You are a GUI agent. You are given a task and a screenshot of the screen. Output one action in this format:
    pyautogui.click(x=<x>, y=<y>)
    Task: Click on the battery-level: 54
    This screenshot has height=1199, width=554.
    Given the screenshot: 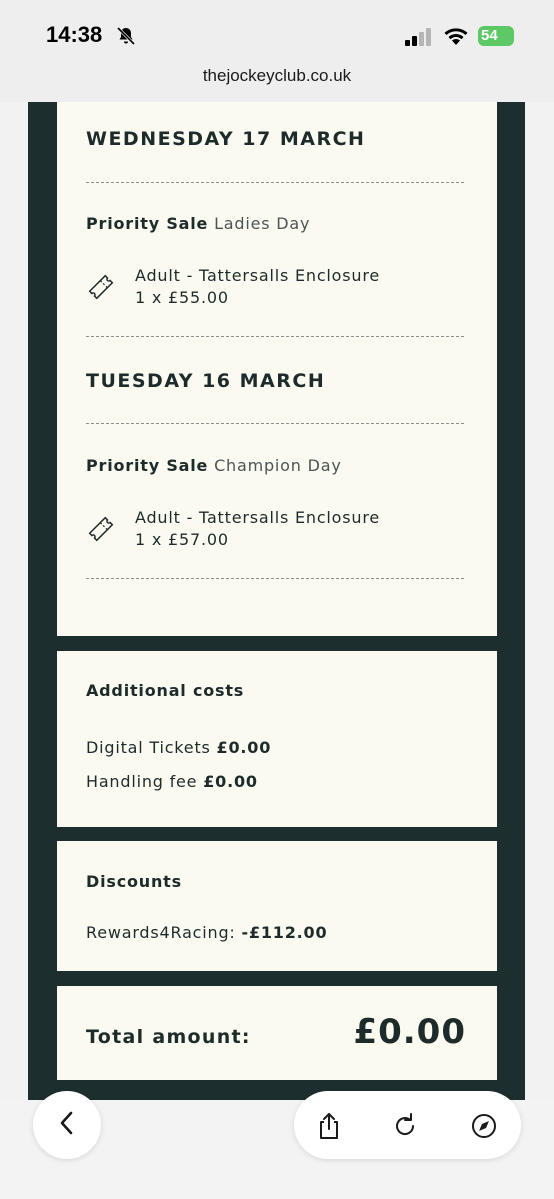 What is the action you would take?
    pyautogui.click(x=489, y=35)
    